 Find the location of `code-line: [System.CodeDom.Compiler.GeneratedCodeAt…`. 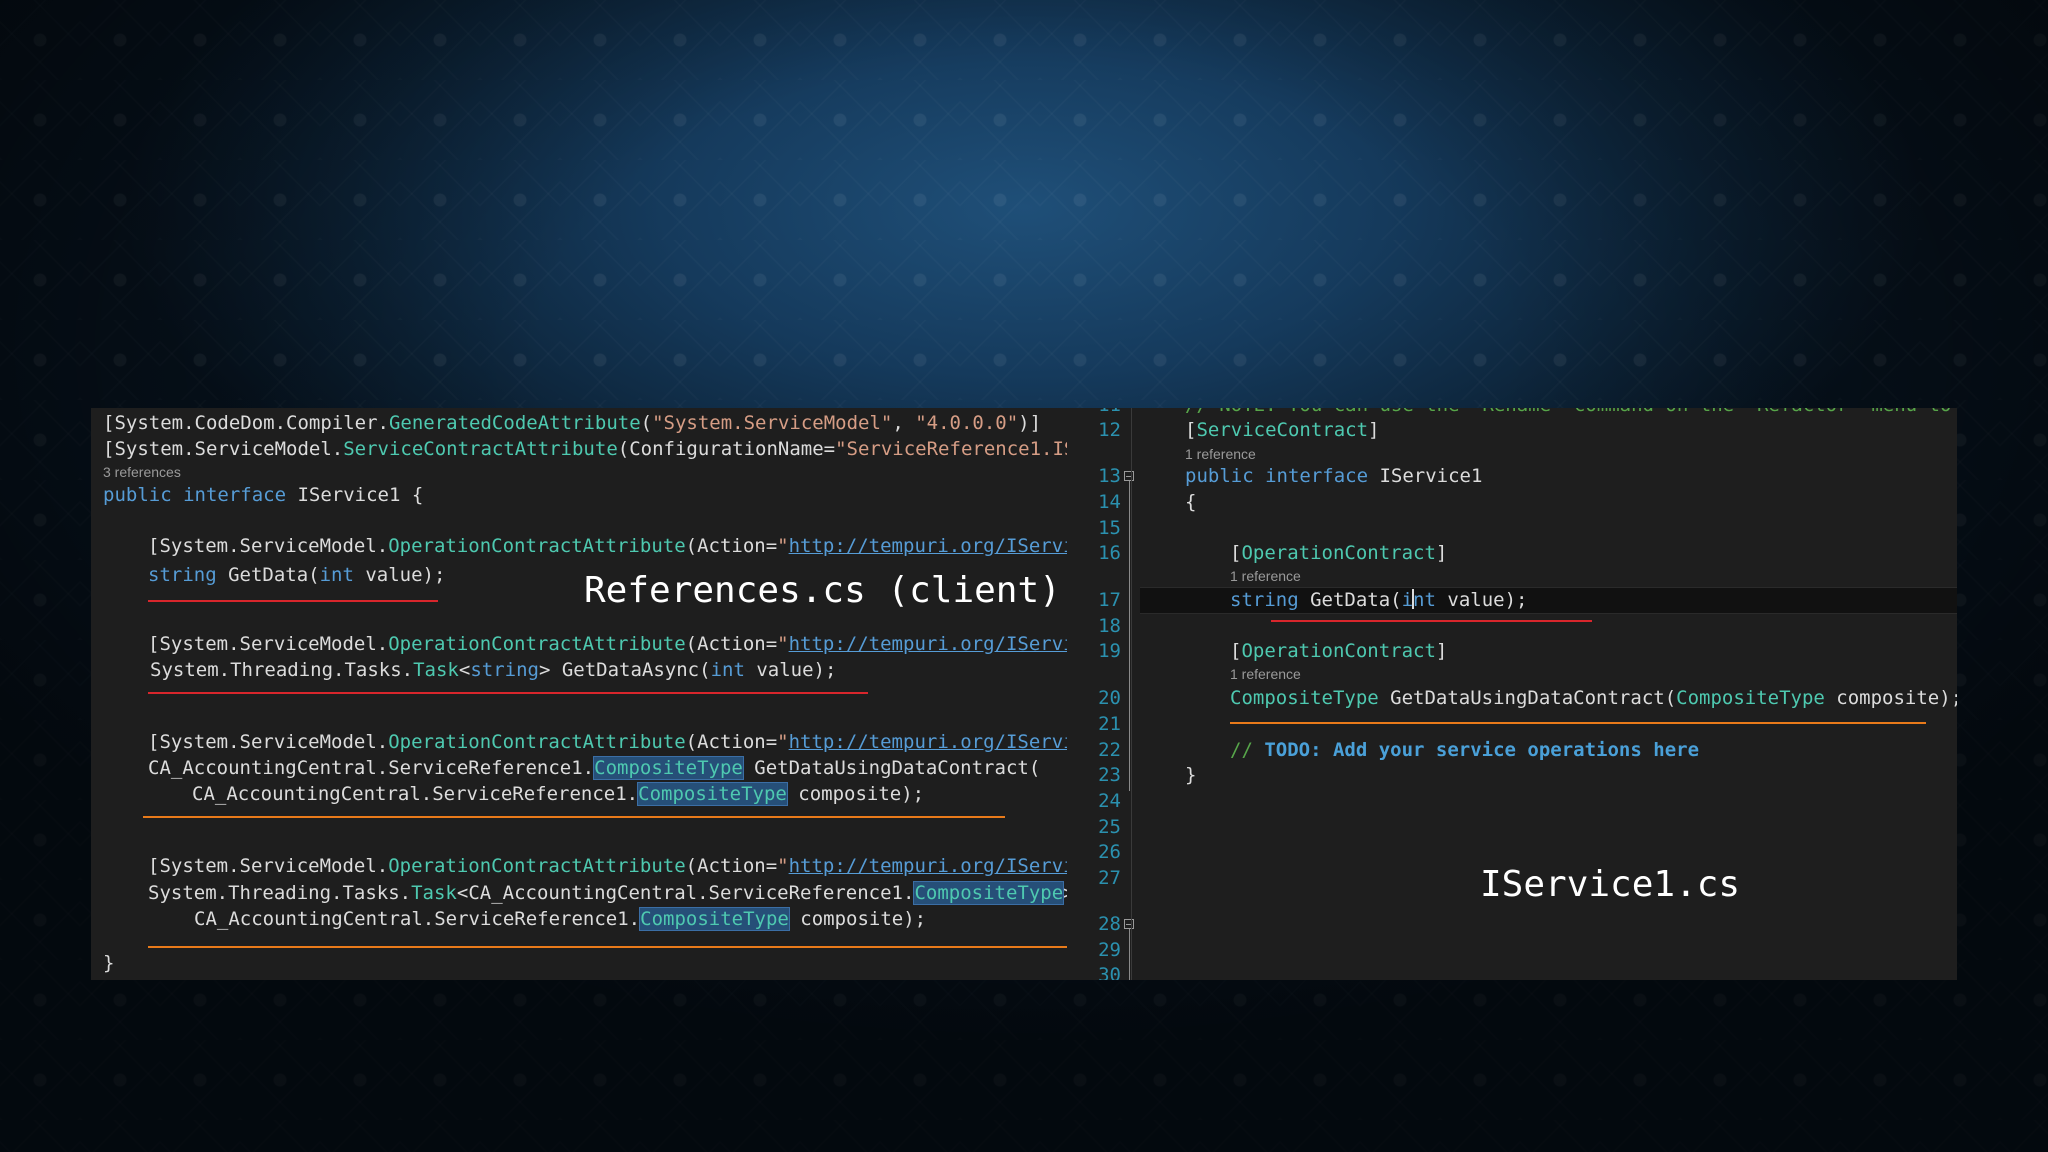

code-line: [System.CodeDom.Compiler.GeneratedCodeAt… is located at coordinates (572, 423).